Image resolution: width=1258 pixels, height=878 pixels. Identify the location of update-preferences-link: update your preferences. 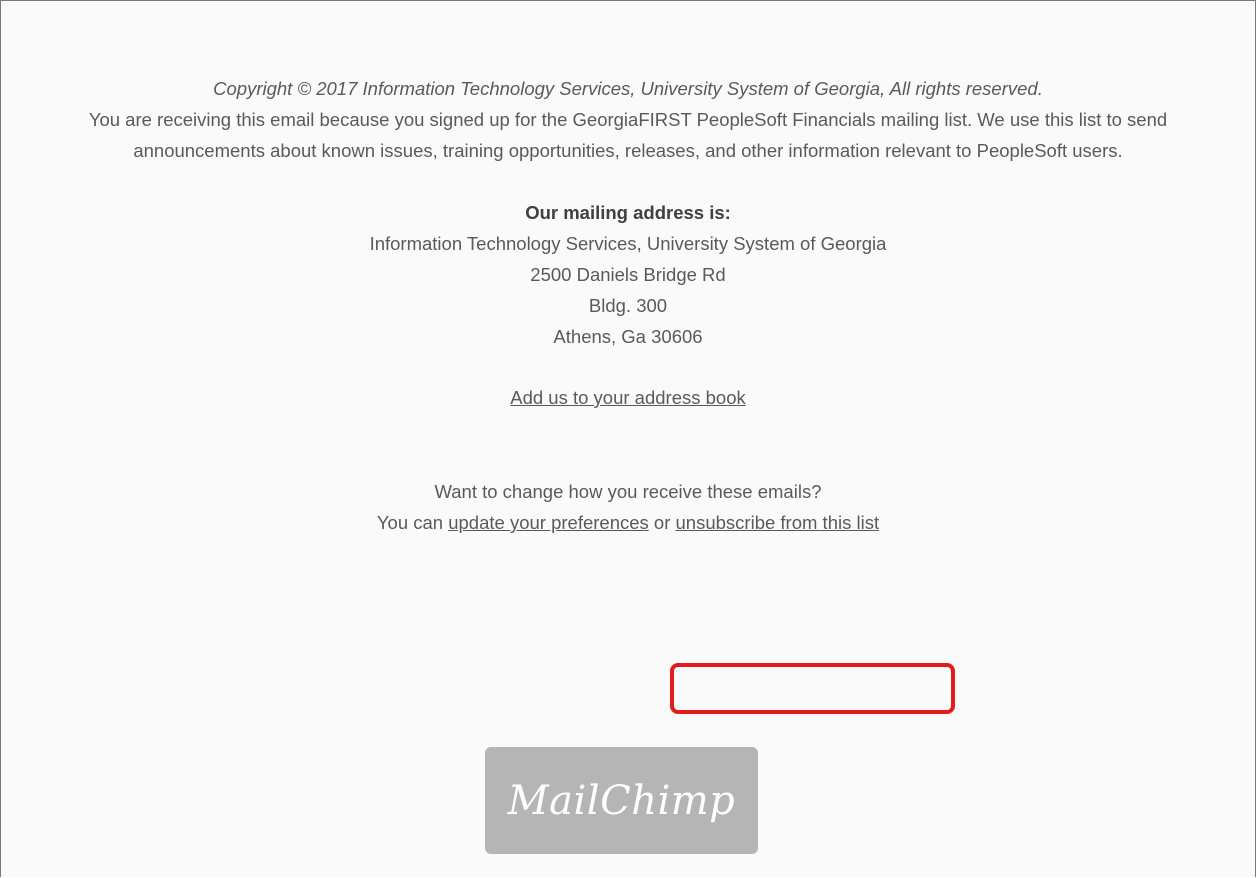
(548, 522).